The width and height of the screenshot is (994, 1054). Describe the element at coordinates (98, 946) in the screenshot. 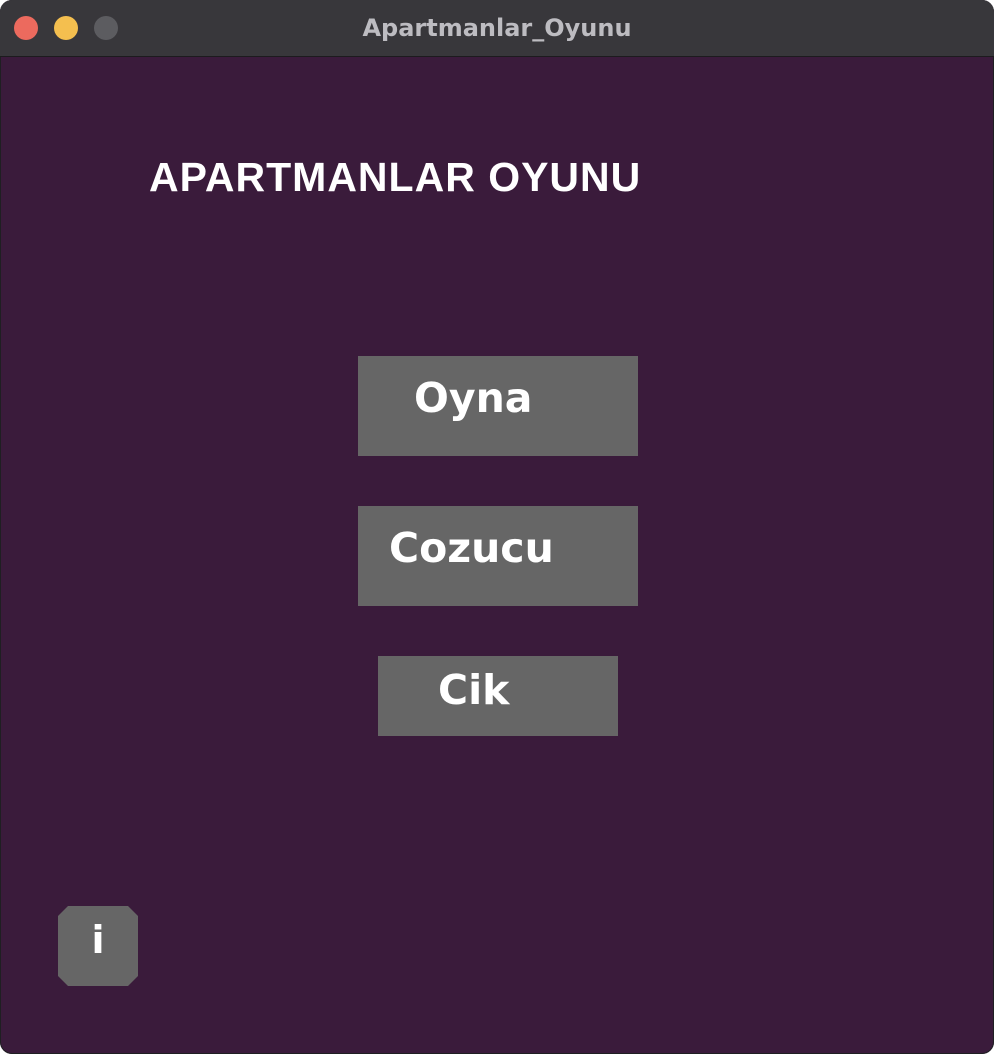

I see `info-icon: i` at that location.